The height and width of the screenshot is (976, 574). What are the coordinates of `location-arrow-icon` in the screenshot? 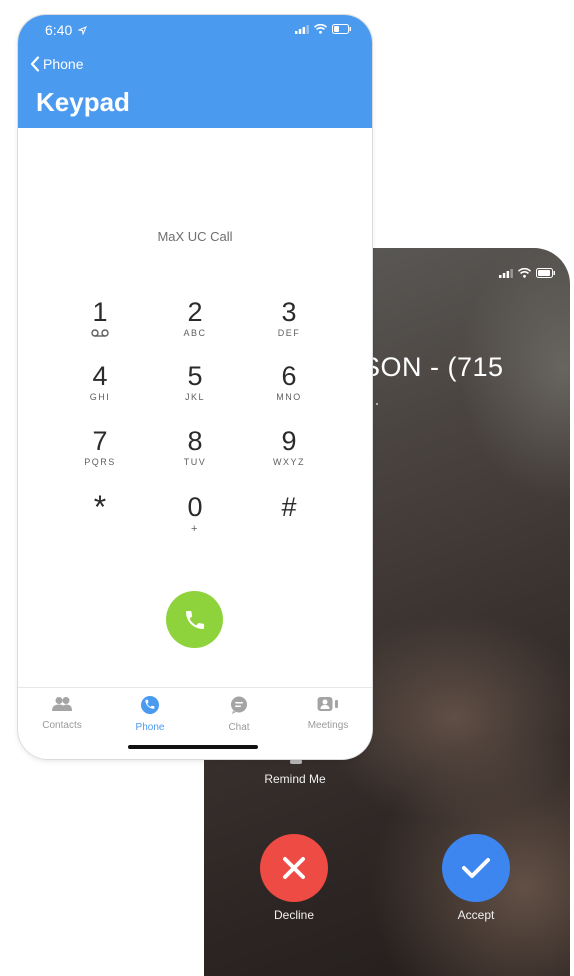 It's located at (82, 31).